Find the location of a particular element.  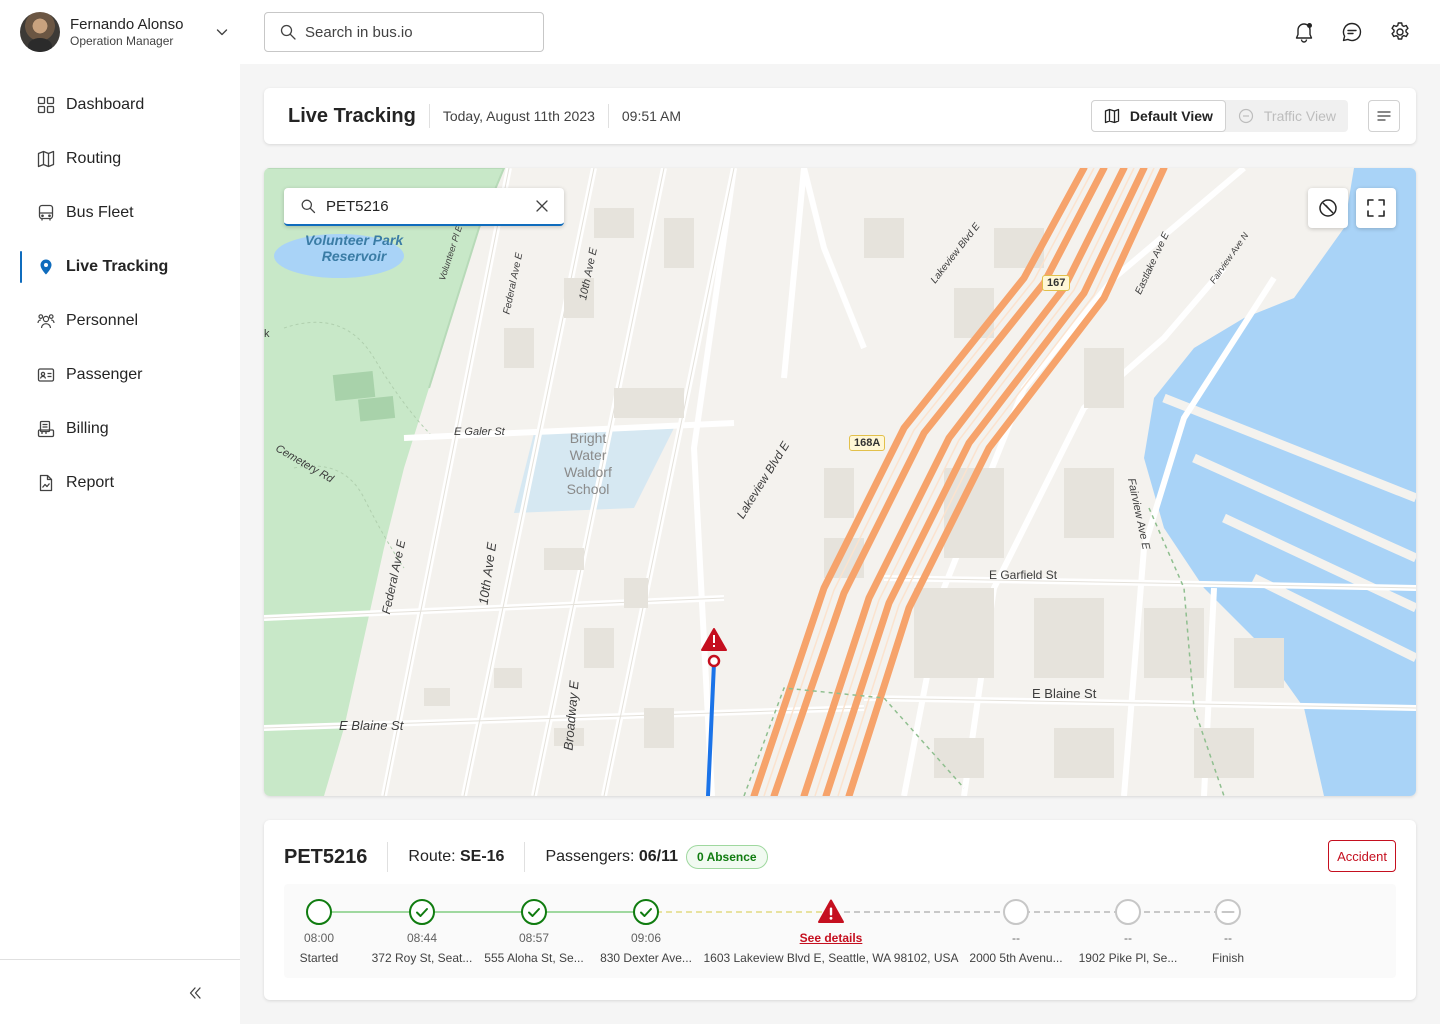

map-label-school: Bright is located at coordinates (588, 438).